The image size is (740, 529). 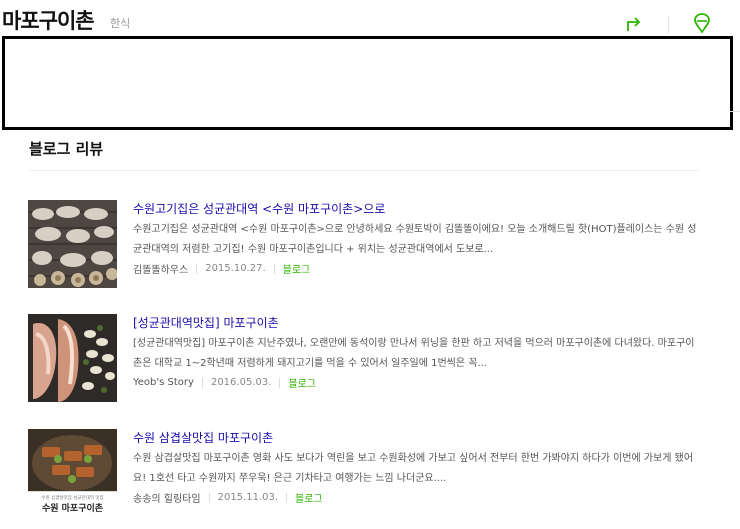 I want to click on place-name: 마포구이촌, so click(x=48, y=20).